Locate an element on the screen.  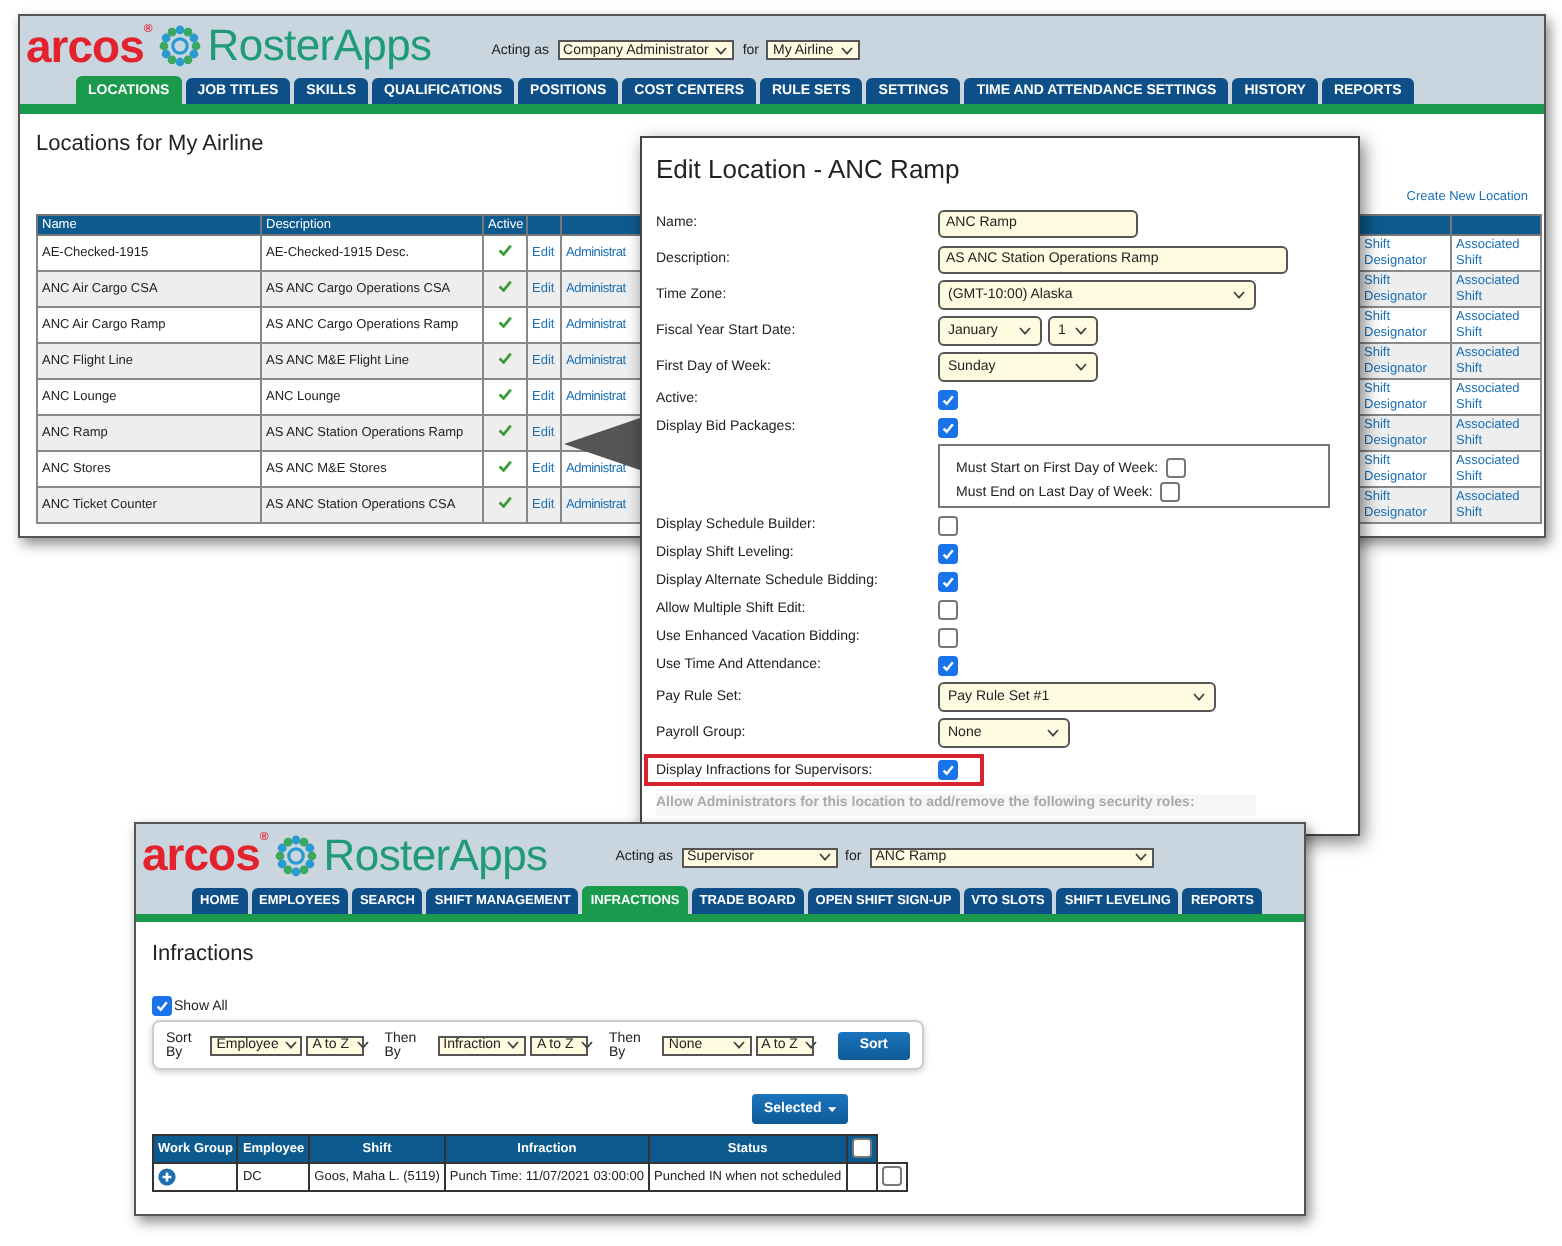
page-title: Infractions is located at coordinates (204, 956).